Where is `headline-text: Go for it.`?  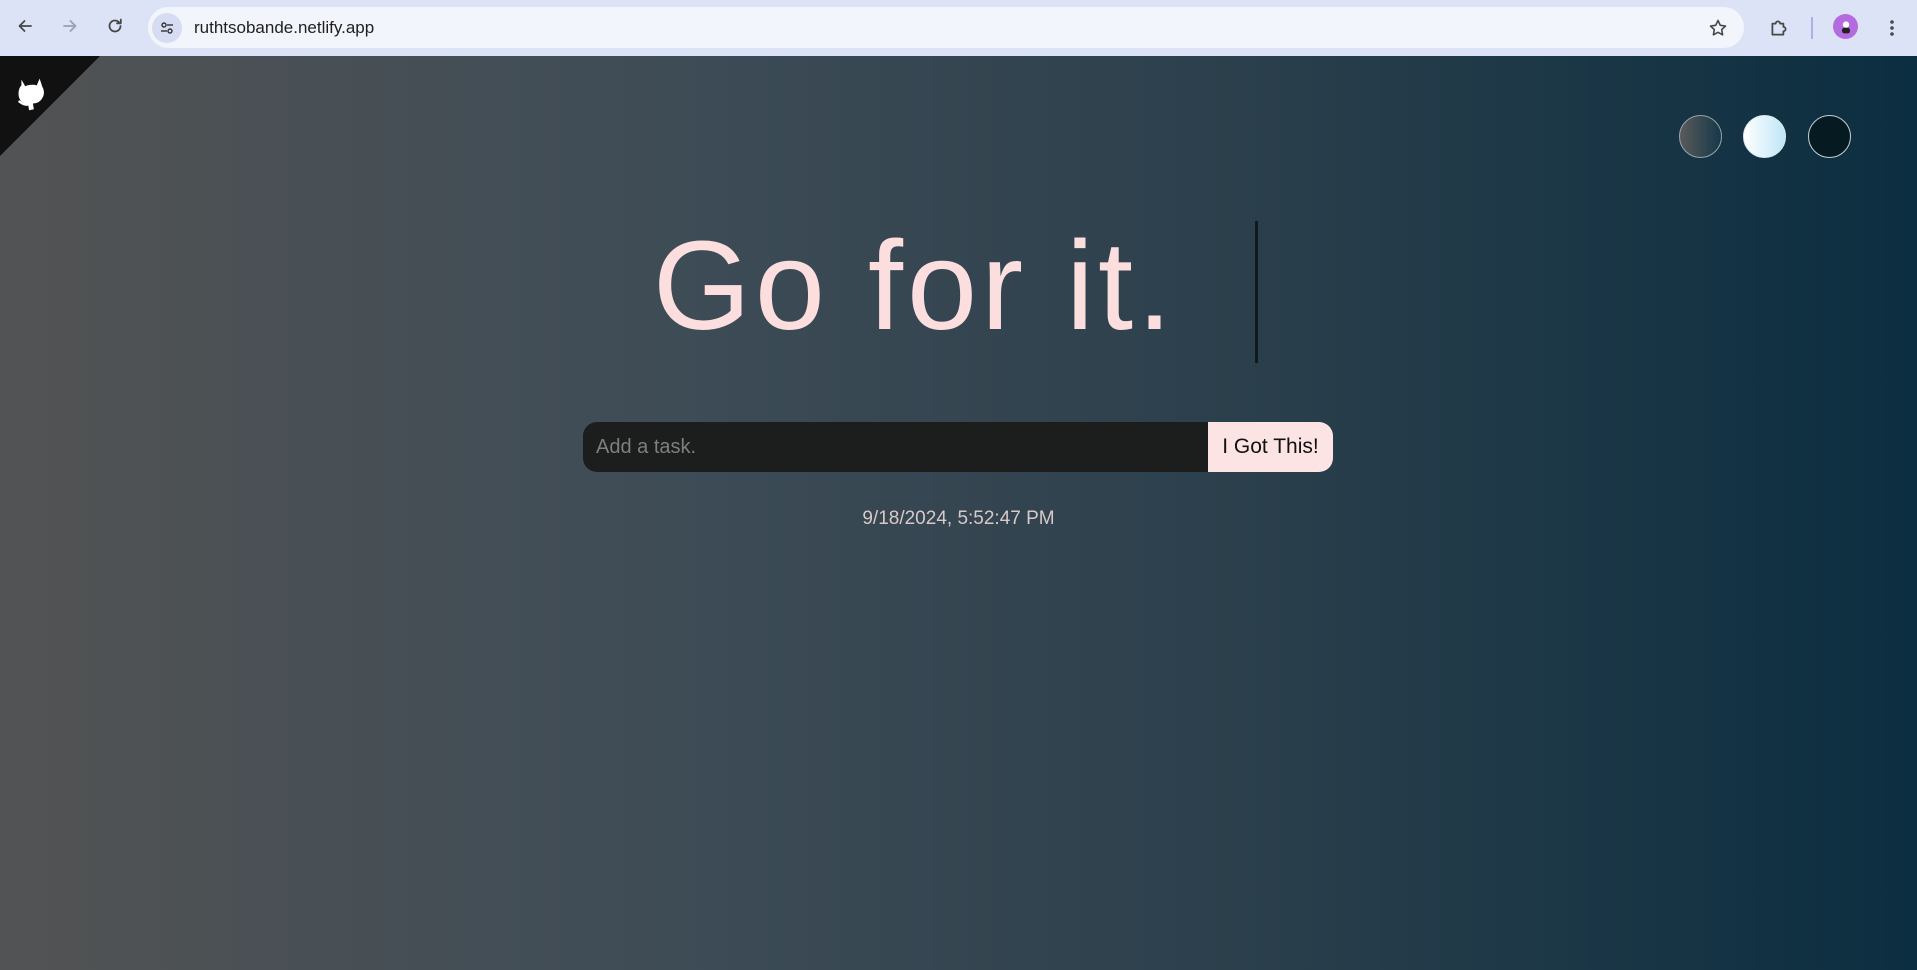
headline-text: Go for it. is located at coordinates (914, 285).